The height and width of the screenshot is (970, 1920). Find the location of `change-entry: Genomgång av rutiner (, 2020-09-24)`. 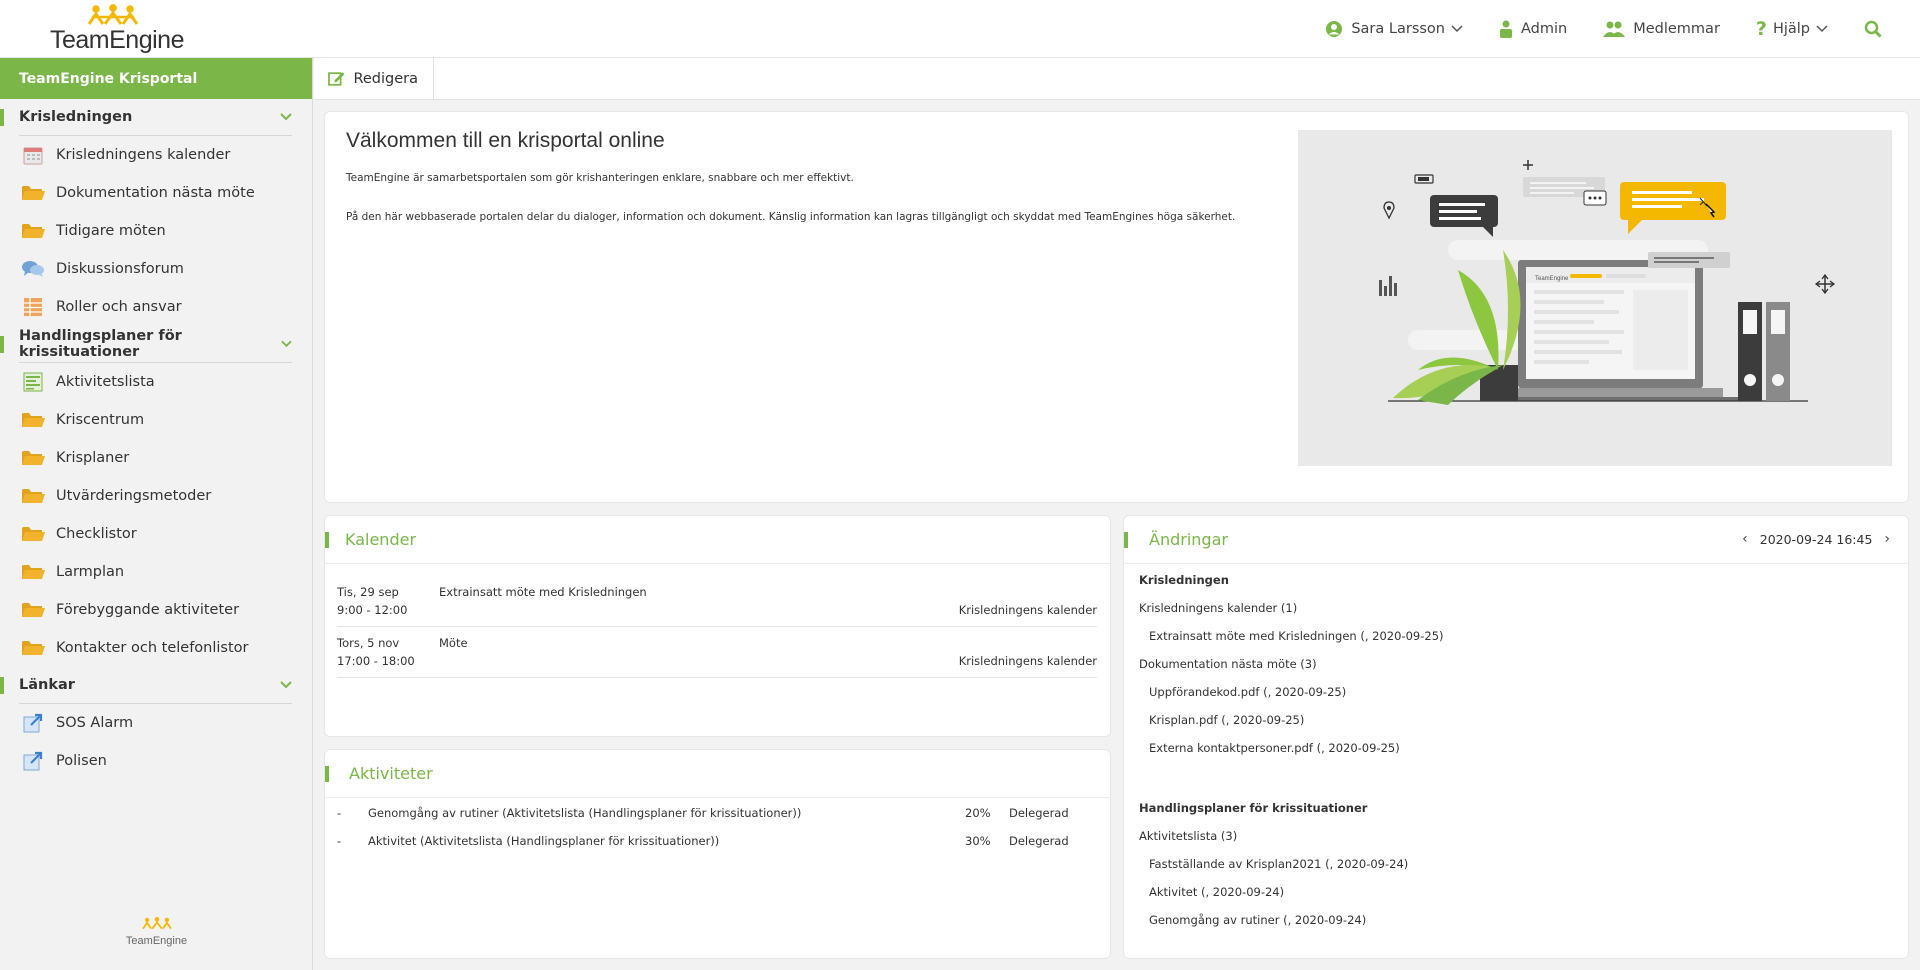

change-entry: Genomgång av rutiner (, 2020-09-24) is located at coordinates (1257, 920).